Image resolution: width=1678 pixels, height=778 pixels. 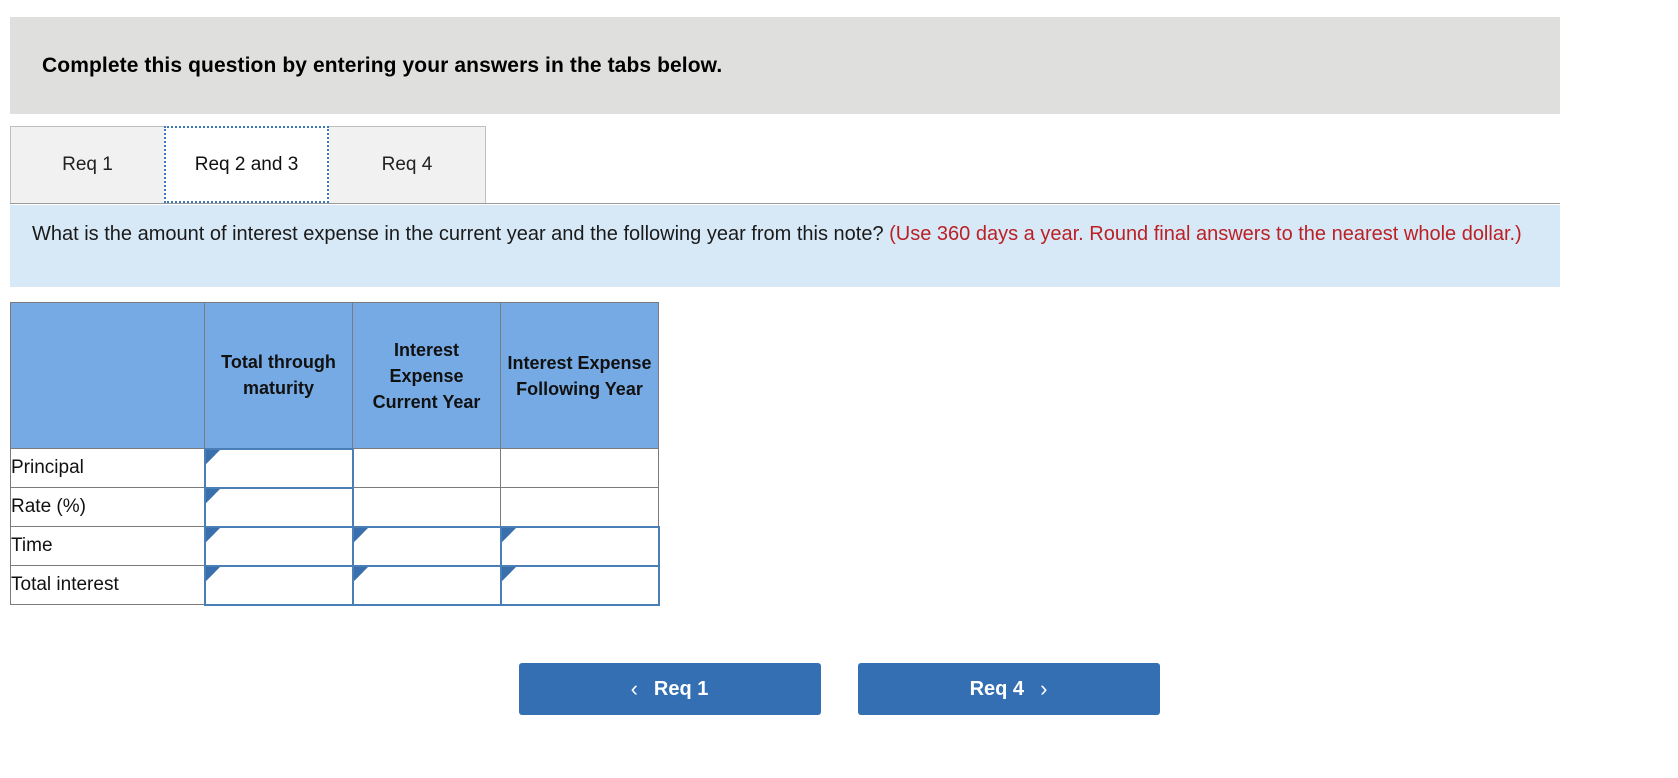 What do you see at coordinates (278, 507) in the screenshot?
I see `input-rate-total-maturity` at bounding box center [278, 507].